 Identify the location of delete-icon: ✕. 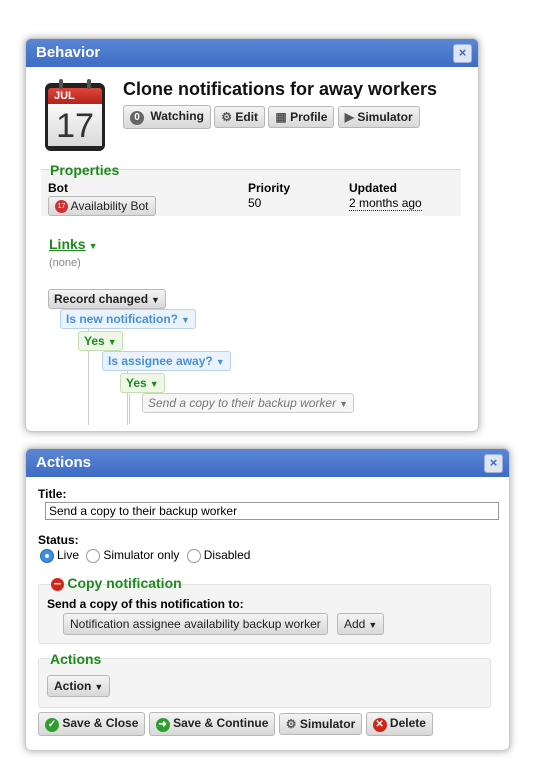
(379, 725).